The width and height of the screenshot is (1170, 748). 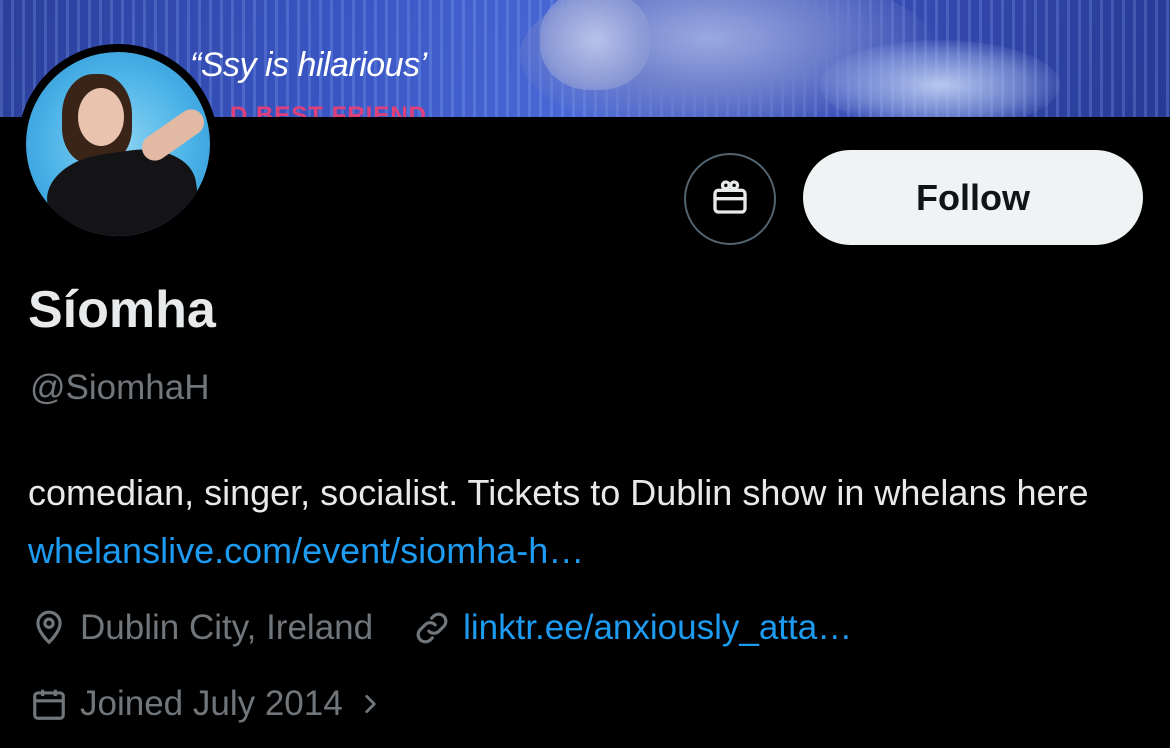 I want to click on joined-date: Joined July 2014, so click(x=211, y=703).